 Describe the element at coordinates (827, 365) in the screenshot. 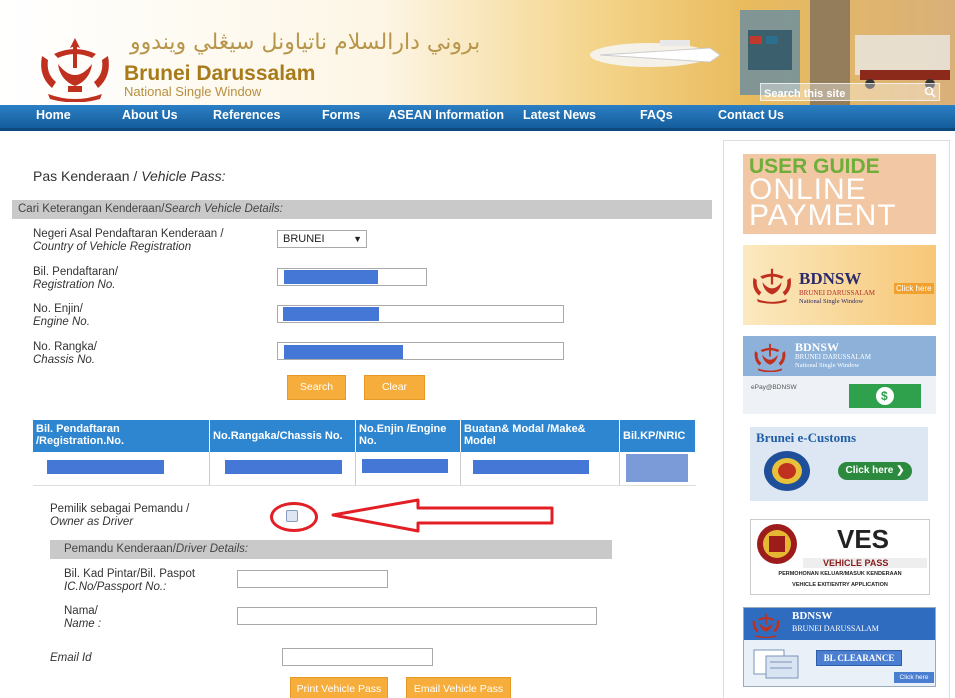

I see `epay-subtitle-2: National Single Window` at that location.